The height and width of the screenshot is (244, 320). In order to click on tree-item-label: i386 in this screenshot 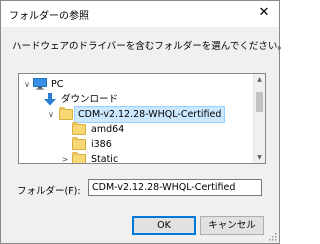, I will do `click(101, 144)`.